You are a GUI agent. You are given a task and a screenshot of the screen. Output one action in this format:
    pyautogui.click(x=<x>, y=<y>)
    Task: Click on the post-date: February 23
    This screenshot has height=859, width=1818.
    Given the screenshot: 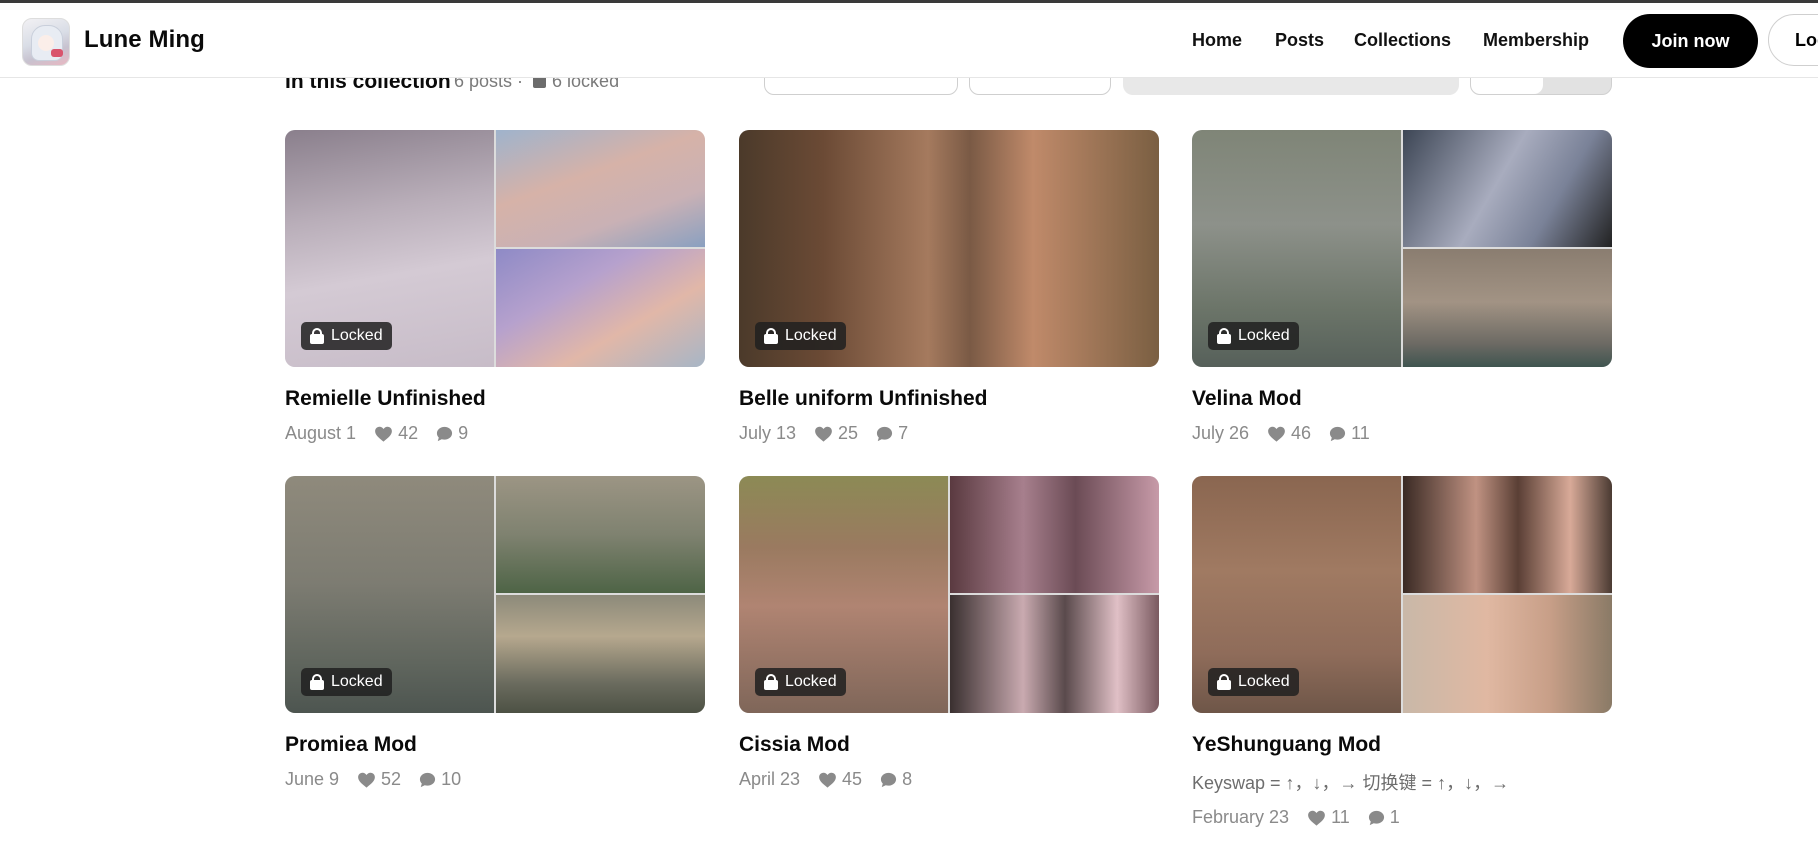 What is the action you would take?
    pyautogui.click(x=1241, y=817)
    